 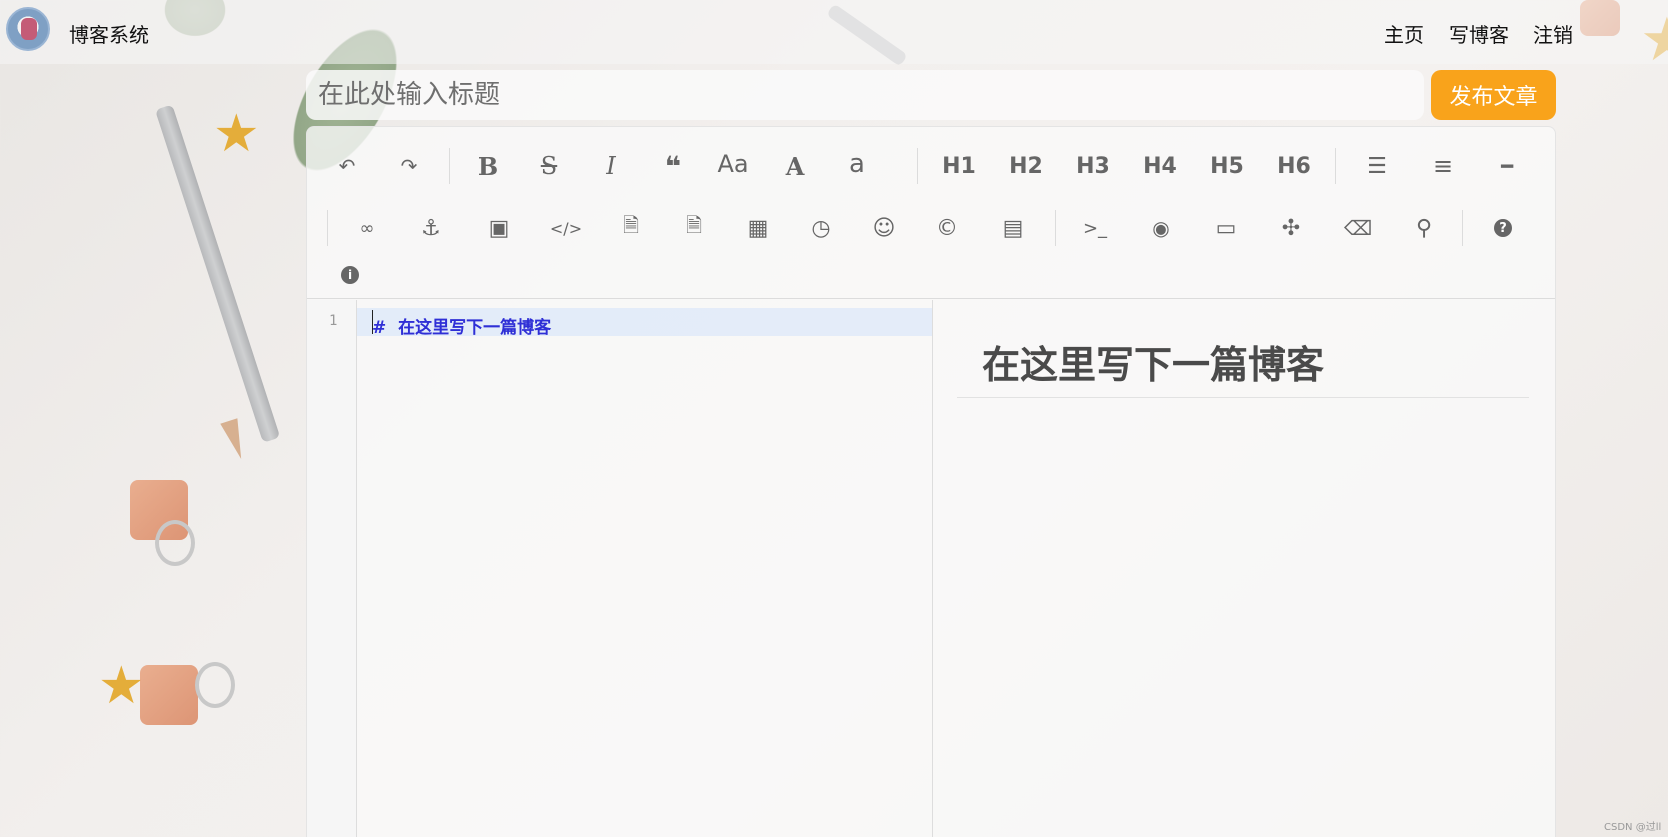 I want to click on strikethrough-icon: S, so click(x=549, y=166).